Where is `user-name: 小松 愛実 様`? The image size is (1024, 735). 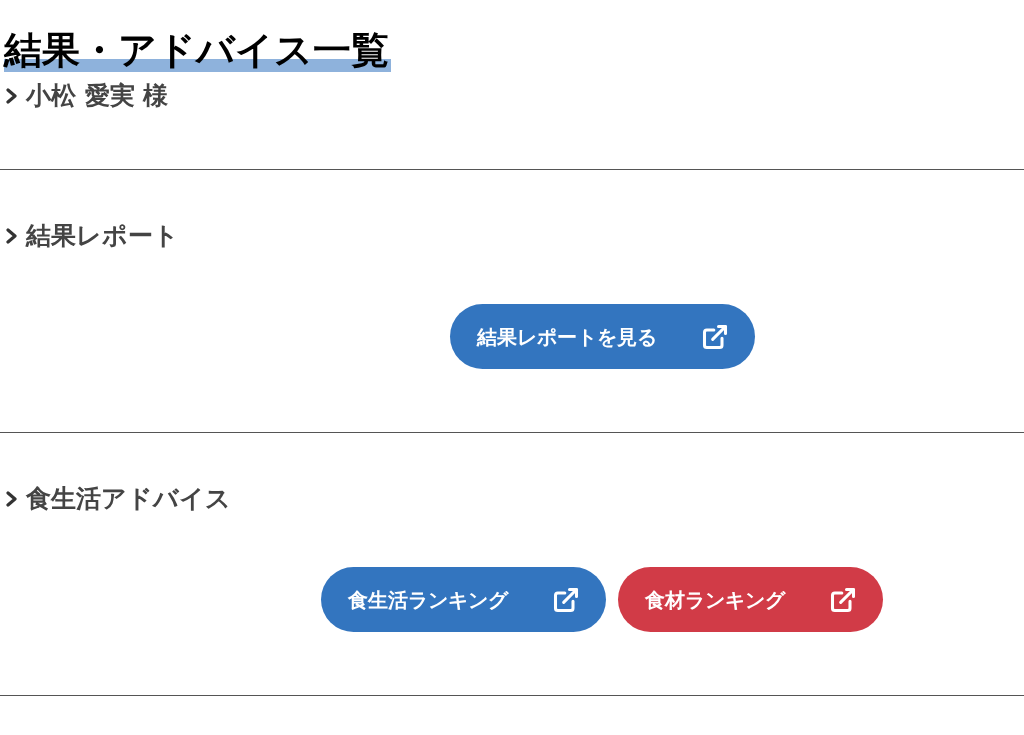
user-name: 小松 愛実 様 is located at coordinates (97, 96).